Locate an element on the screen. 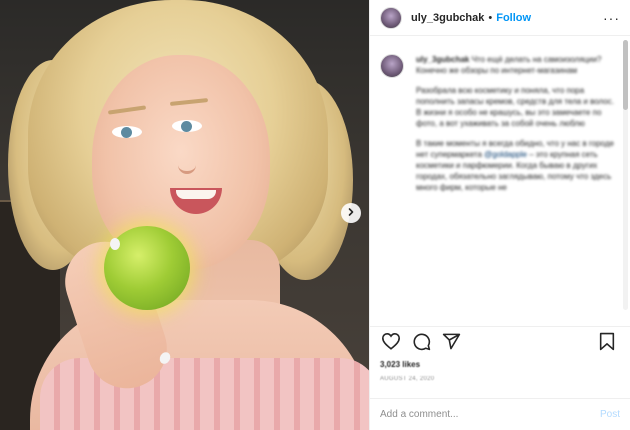 This screenshot has height=430, width=630. comment-icon is located at coordinates (421, 344).